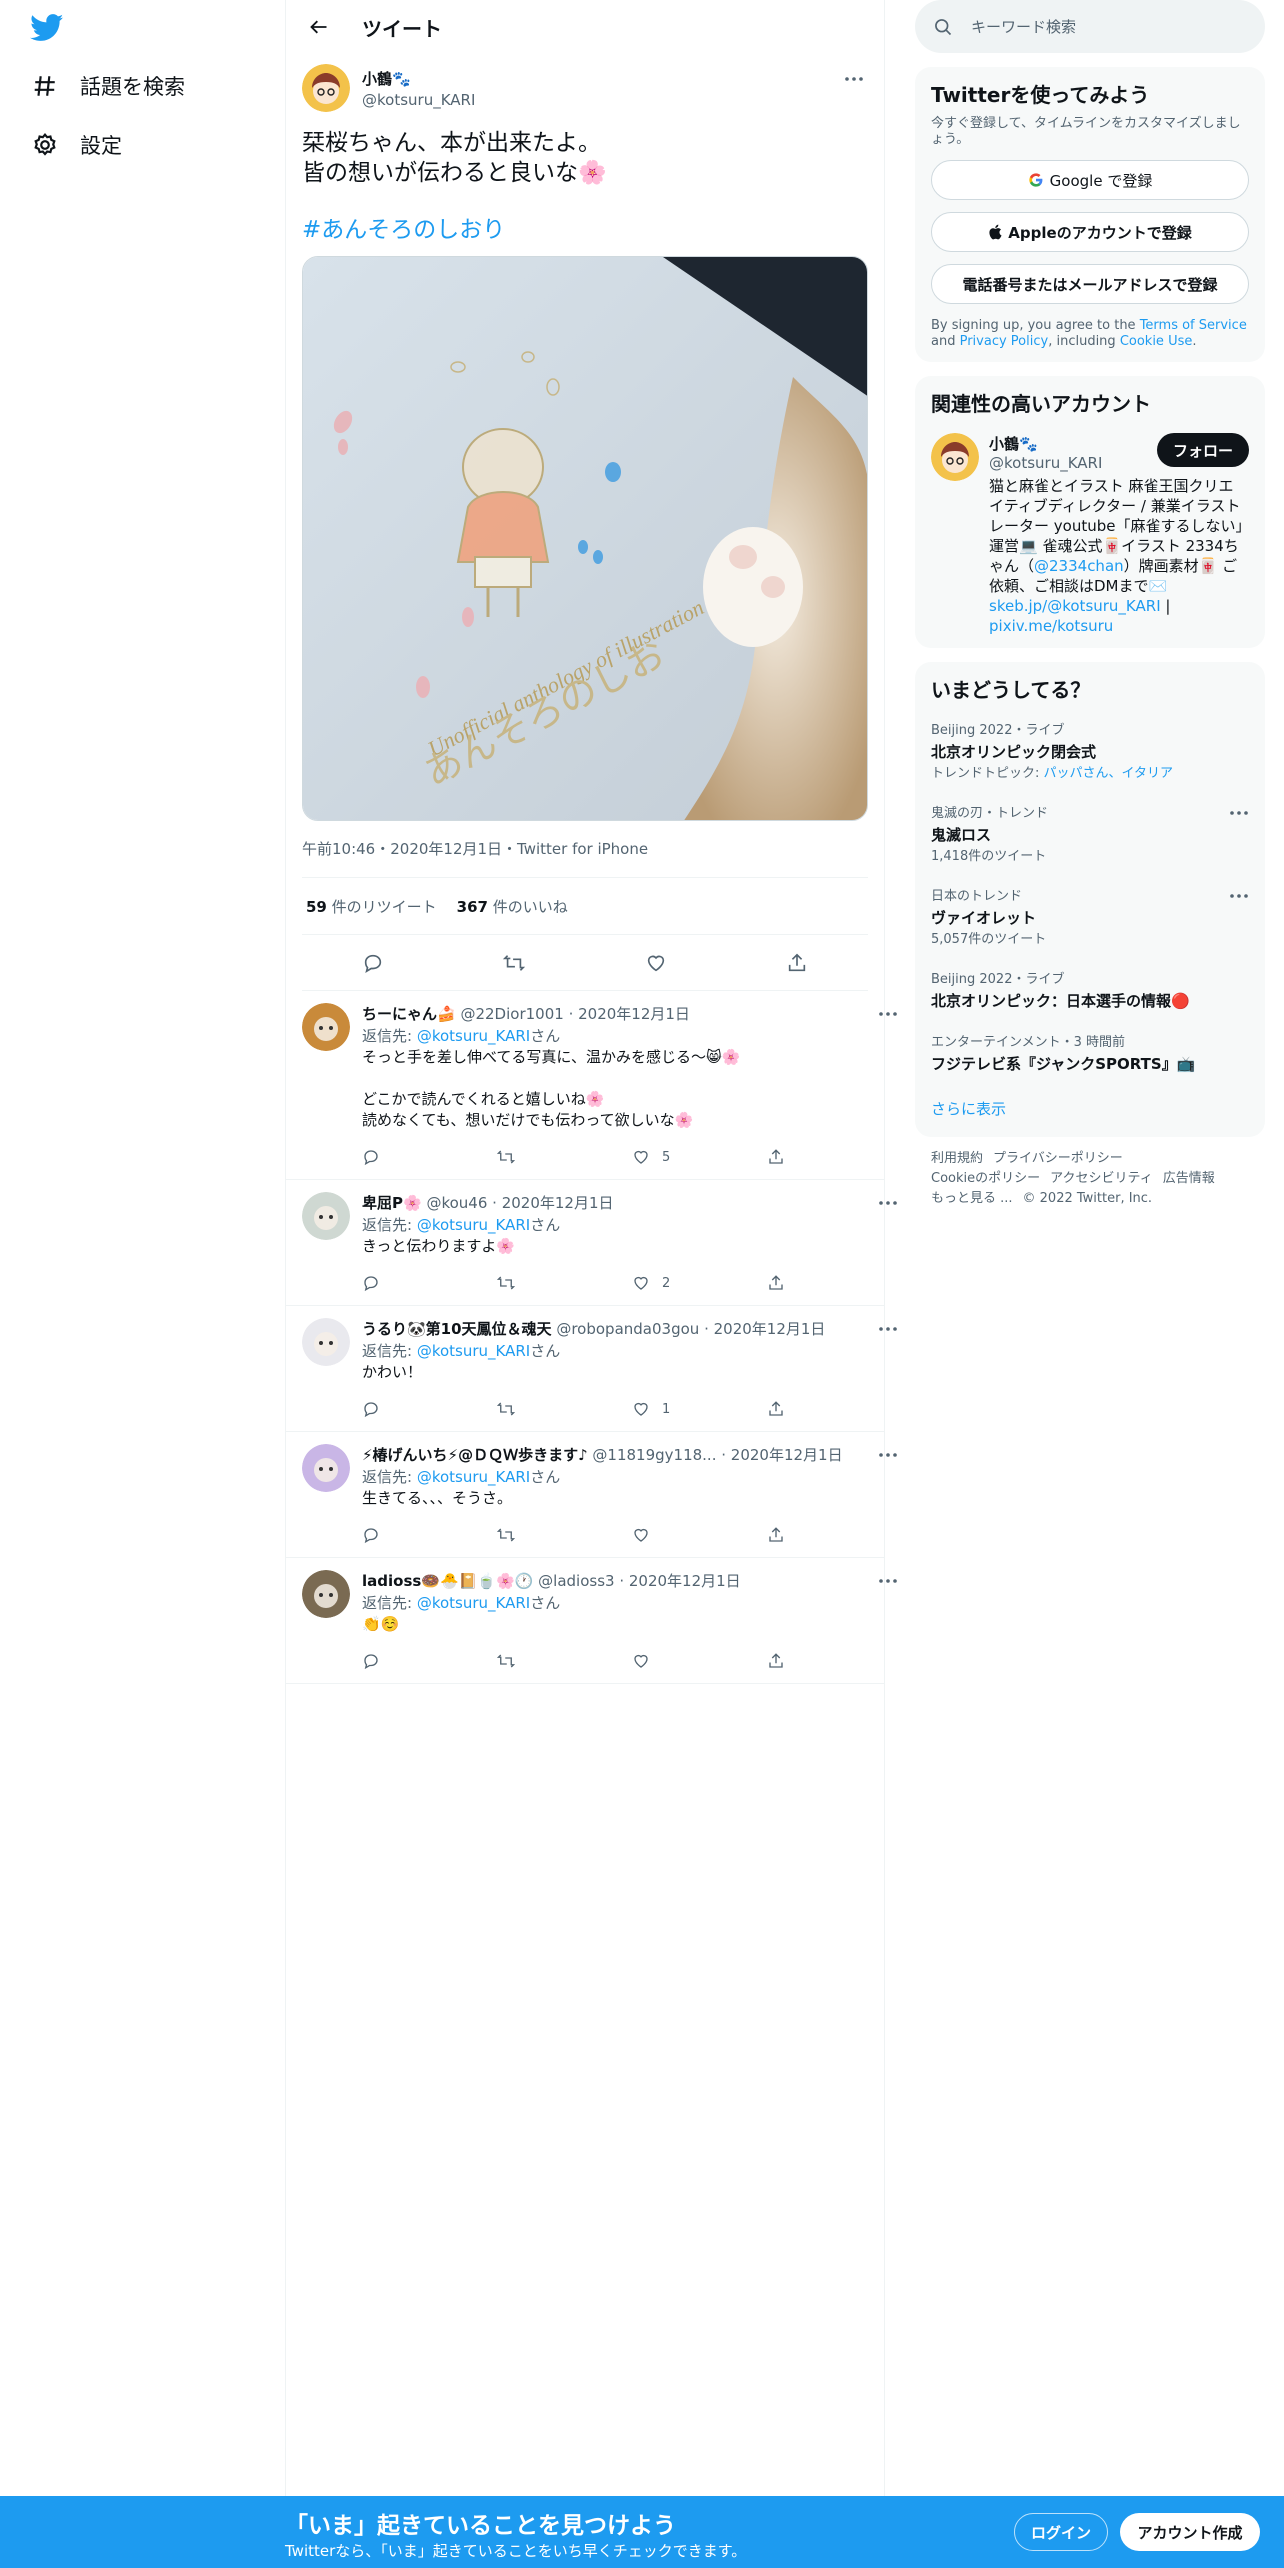  I want to click on like-icon, so click(656, 963).